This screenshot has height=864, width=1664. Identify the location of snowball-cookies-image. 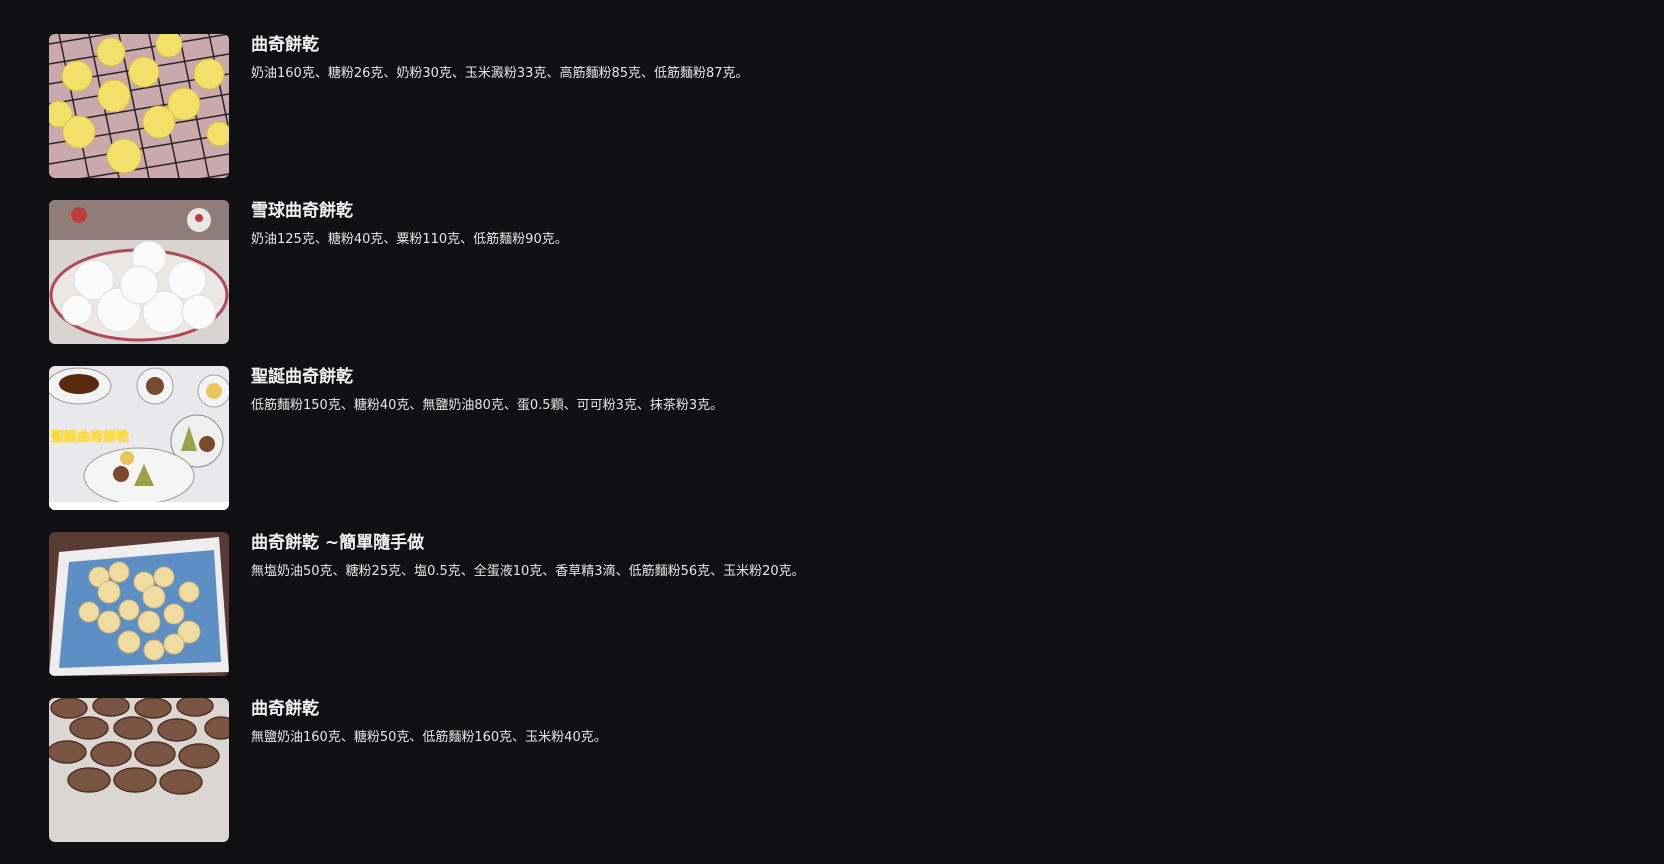
(139, 272).